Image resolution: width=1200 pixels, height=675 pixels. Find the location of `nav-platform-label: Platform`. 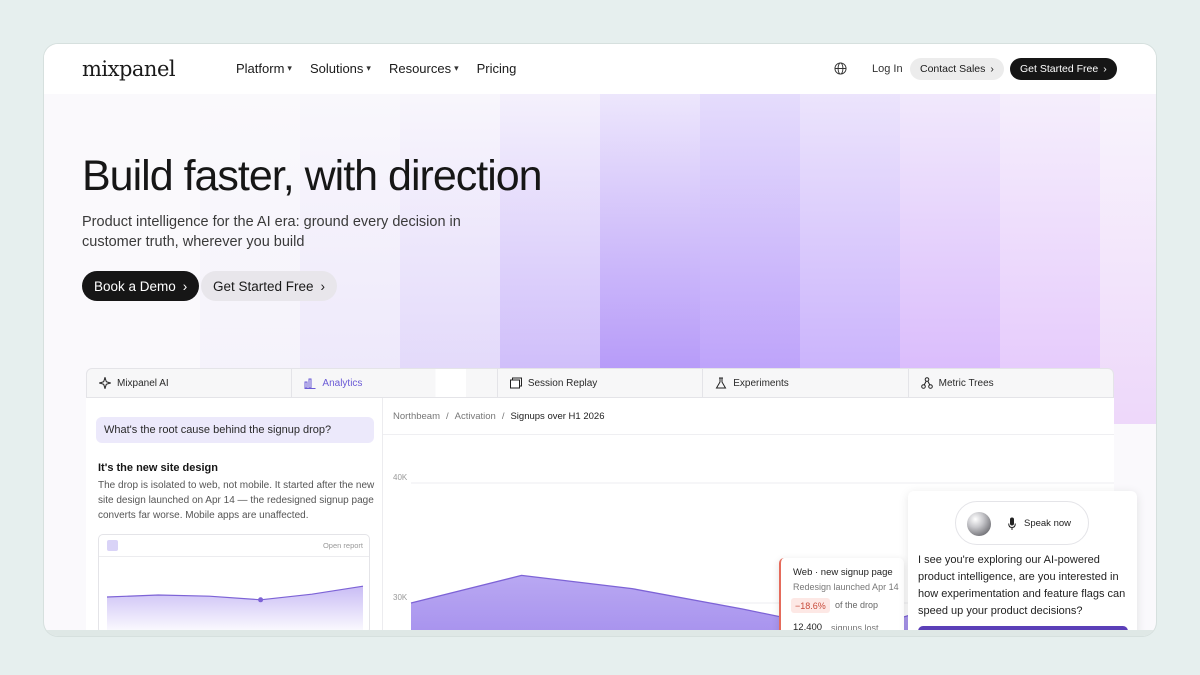

nav-platform-label: Platform is located at coordinates (260, 68).